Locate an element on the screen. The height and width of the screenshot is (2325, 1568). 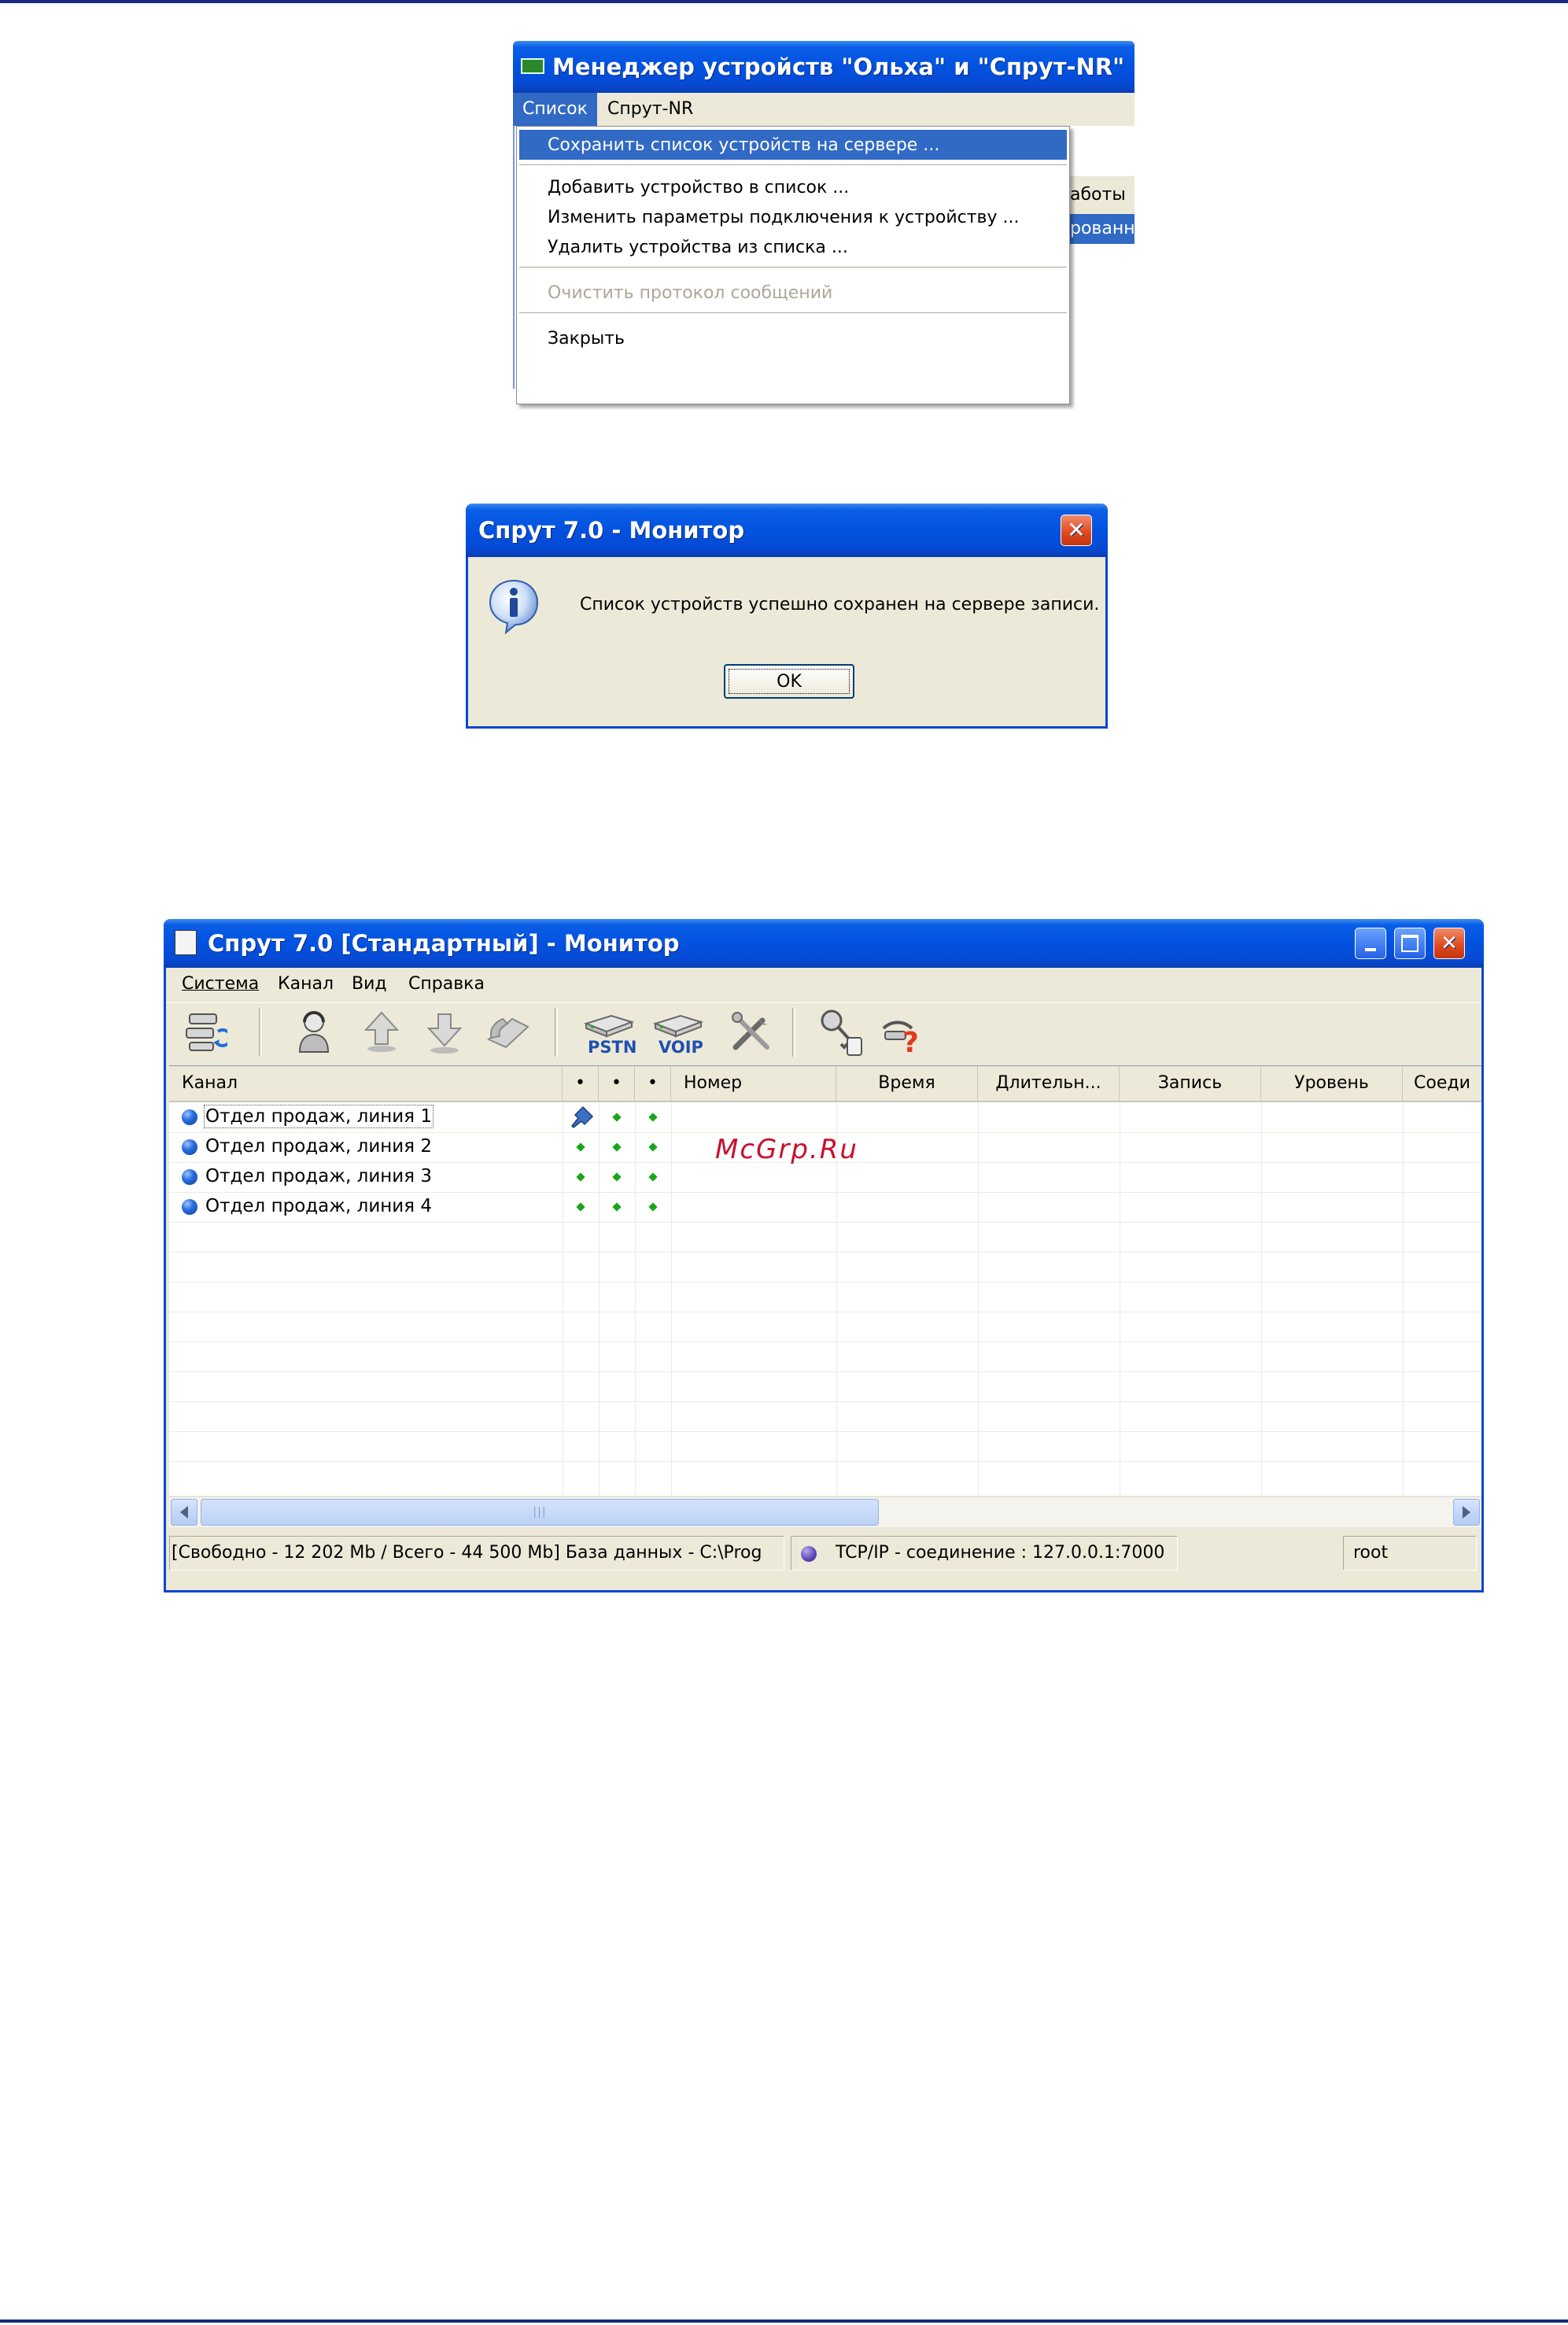
toolbar-tools-button is located at coordinates (751, 1031).